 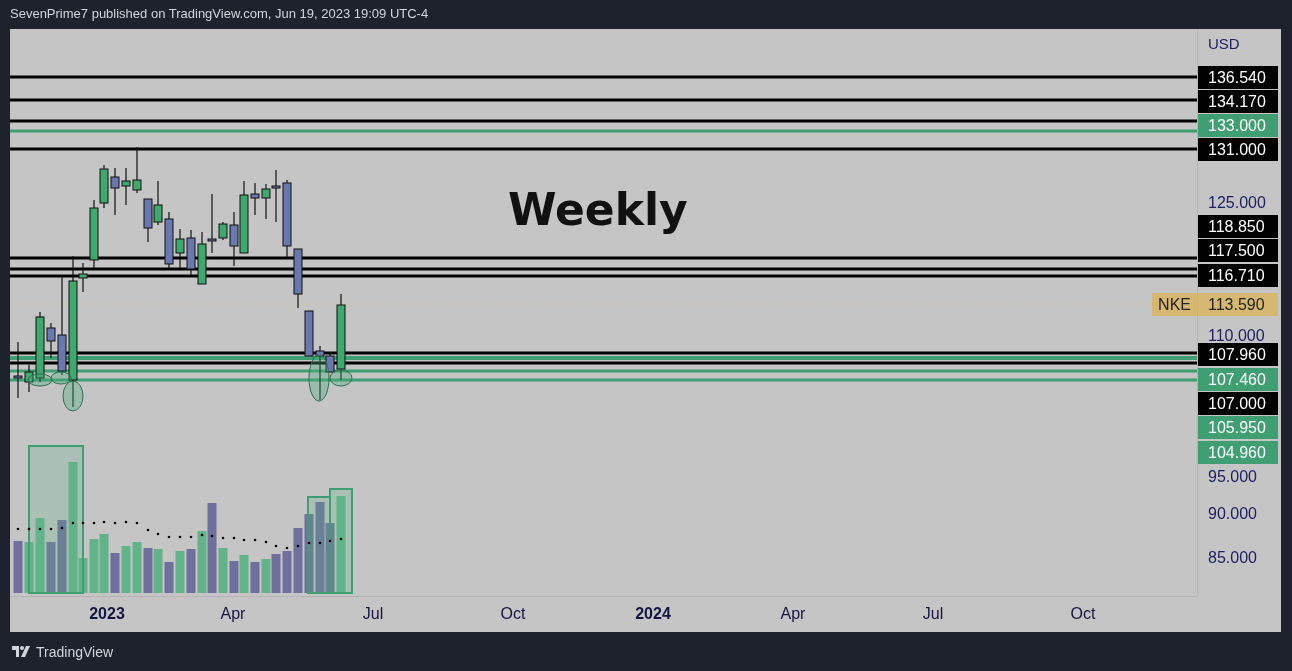 I want to click on price-label: 107.460, so click(x=1238, y=379).